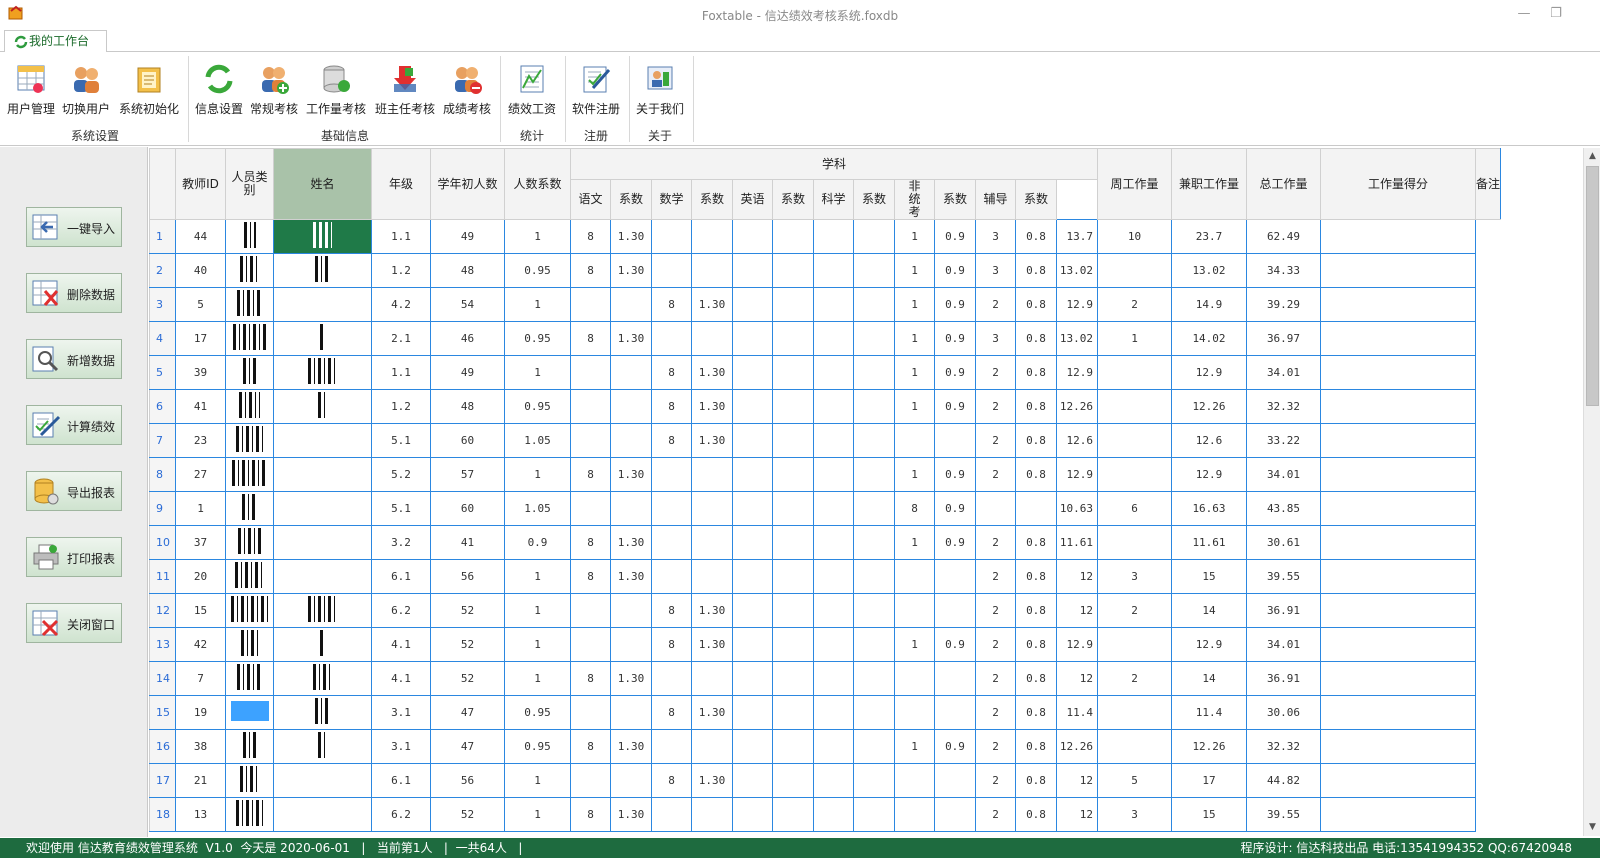 This screenshot has width=1600, height=858. What do you see at coordinates (1077, 440) in the screenshot?
I see `cell-weekly-workload: 12.6` at bounding box center [1077, 440].